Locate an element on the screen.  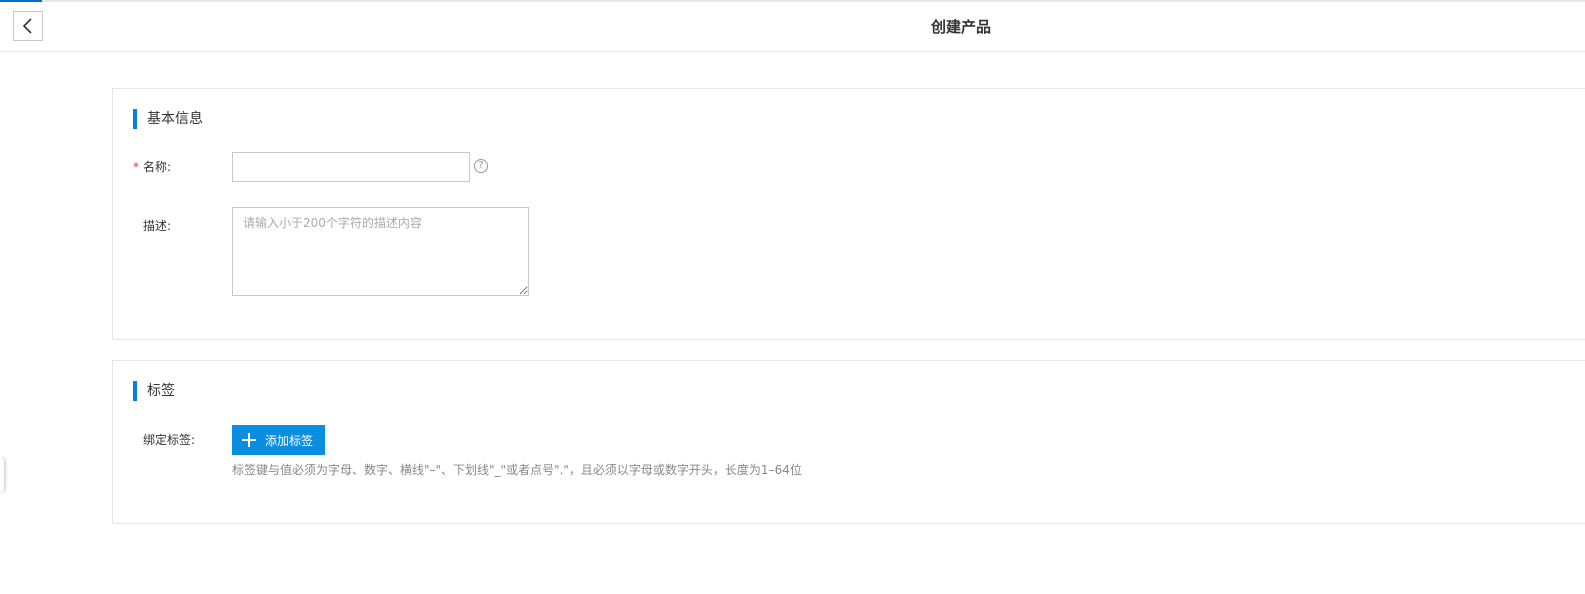
tags-section-title: 标签 is located at coordinates (154, 391).